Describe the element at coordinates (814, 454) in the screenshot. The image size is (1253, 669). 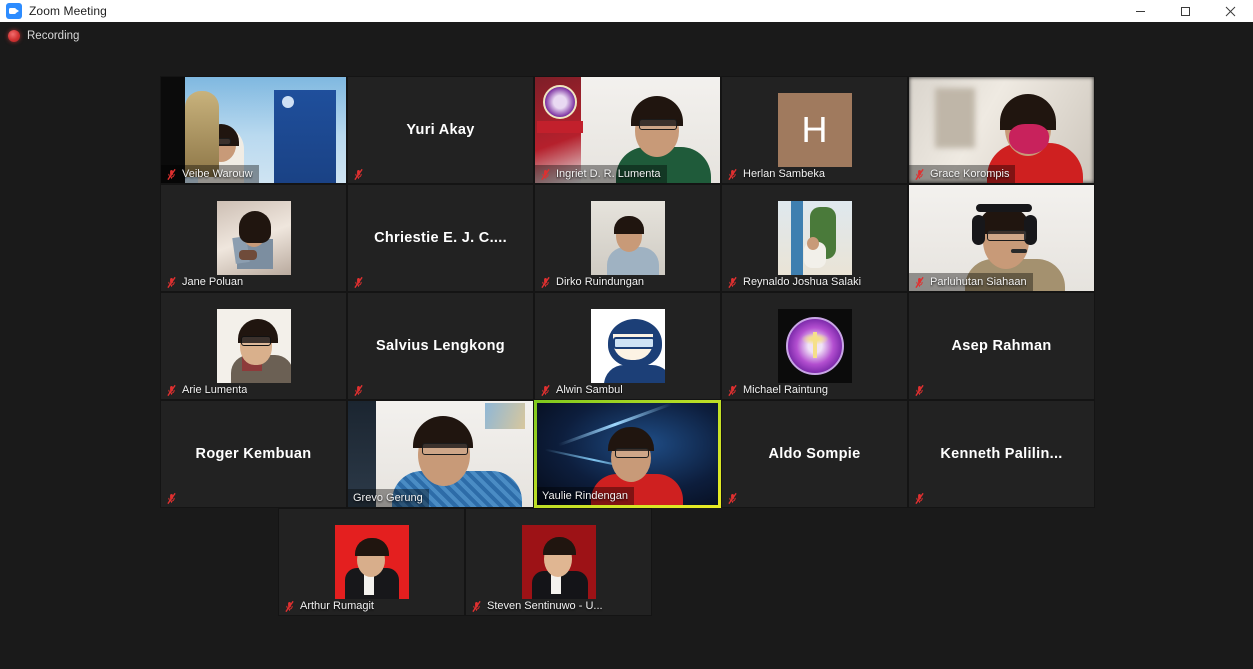
I see `participant-tile: Aldo Sompie` at that location.